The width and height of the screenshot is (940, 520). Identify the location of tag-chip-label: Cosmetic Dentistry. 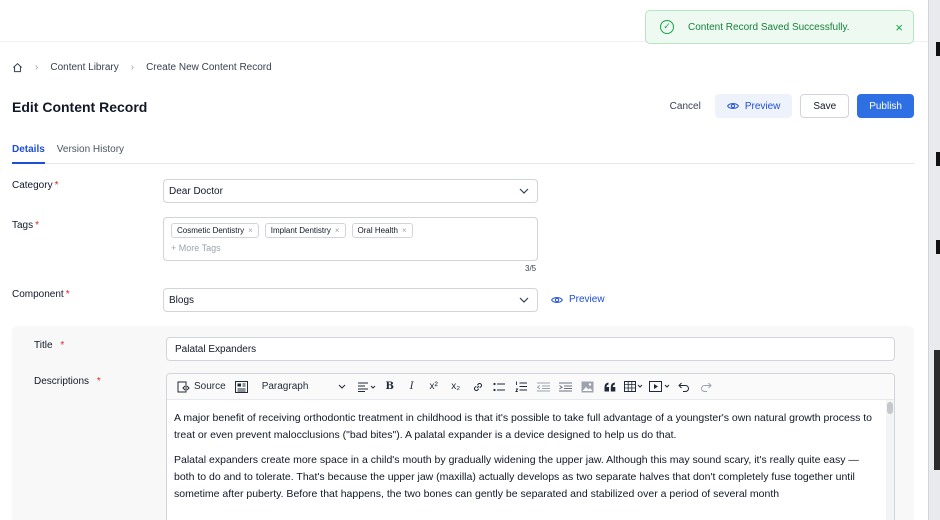
(211, 230).